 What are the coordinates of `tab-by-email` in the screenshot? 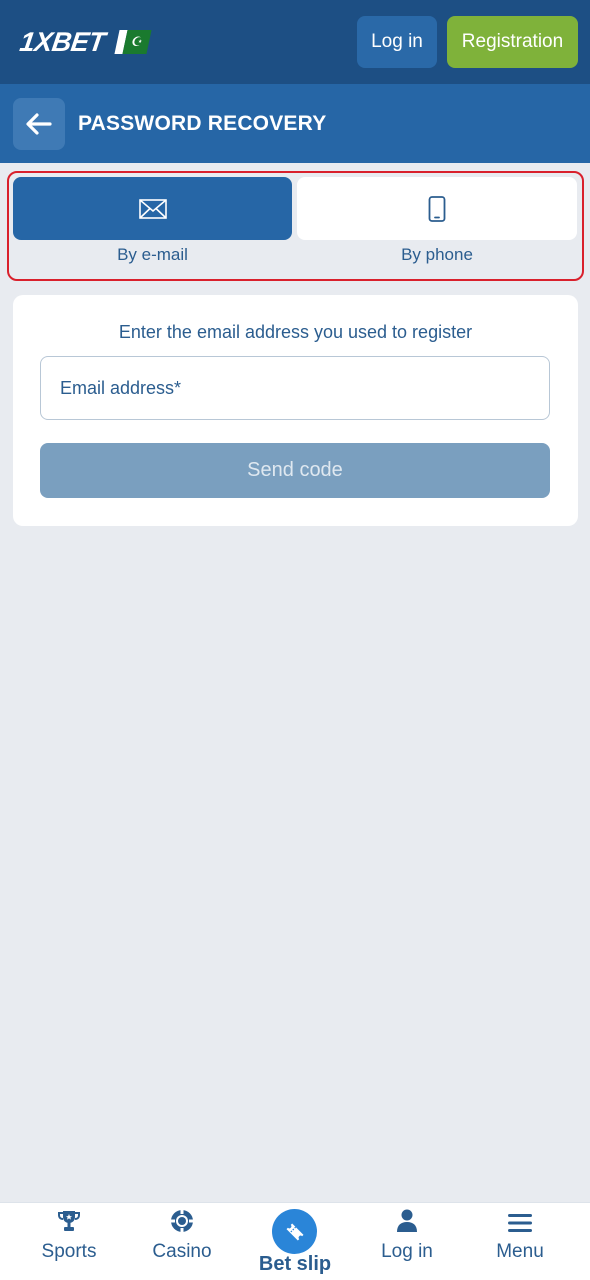 It's located at (152, 208).